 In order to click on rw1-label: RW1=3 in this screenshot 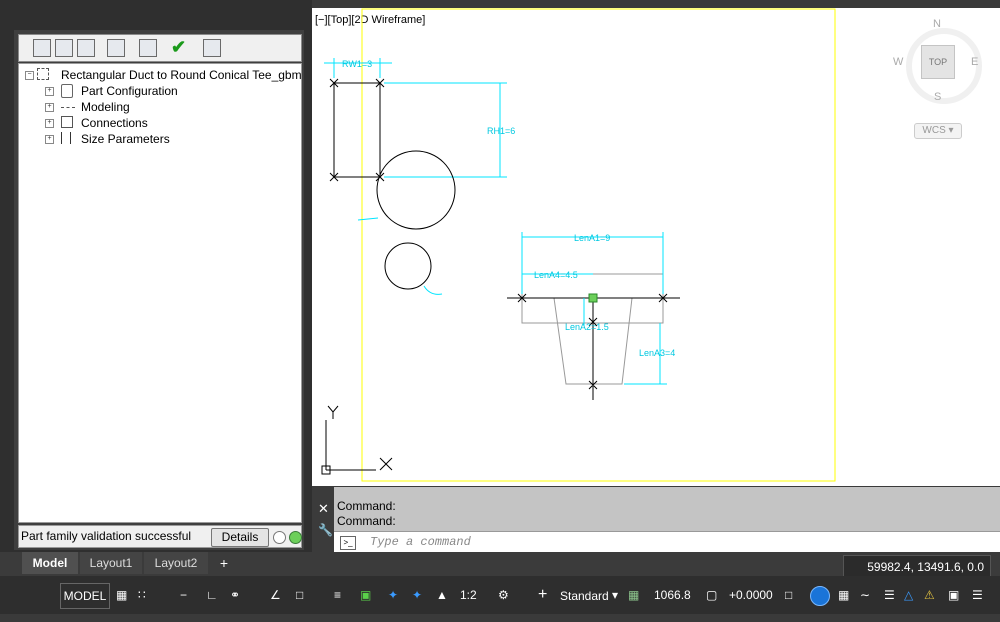, I will do `click(357, 64)`.